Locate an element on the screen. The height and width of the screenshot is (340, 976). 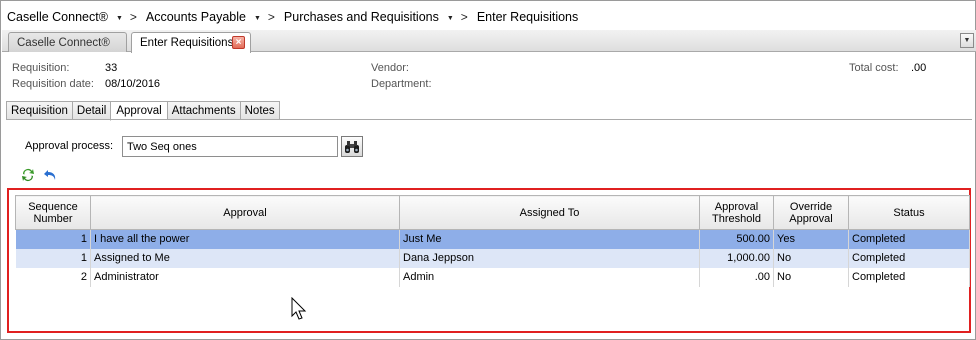
requisition-date-value: 08/10/2016 is located at coordinates (133, 84).